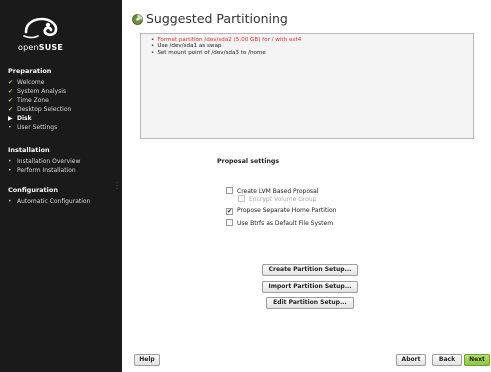 The height and width of the screenshot is (372, 491). What do you see at coordinates (20, 118) in the screenshot?
I see `step-disk: ▶ Disk` at bounding box center [20, 118].